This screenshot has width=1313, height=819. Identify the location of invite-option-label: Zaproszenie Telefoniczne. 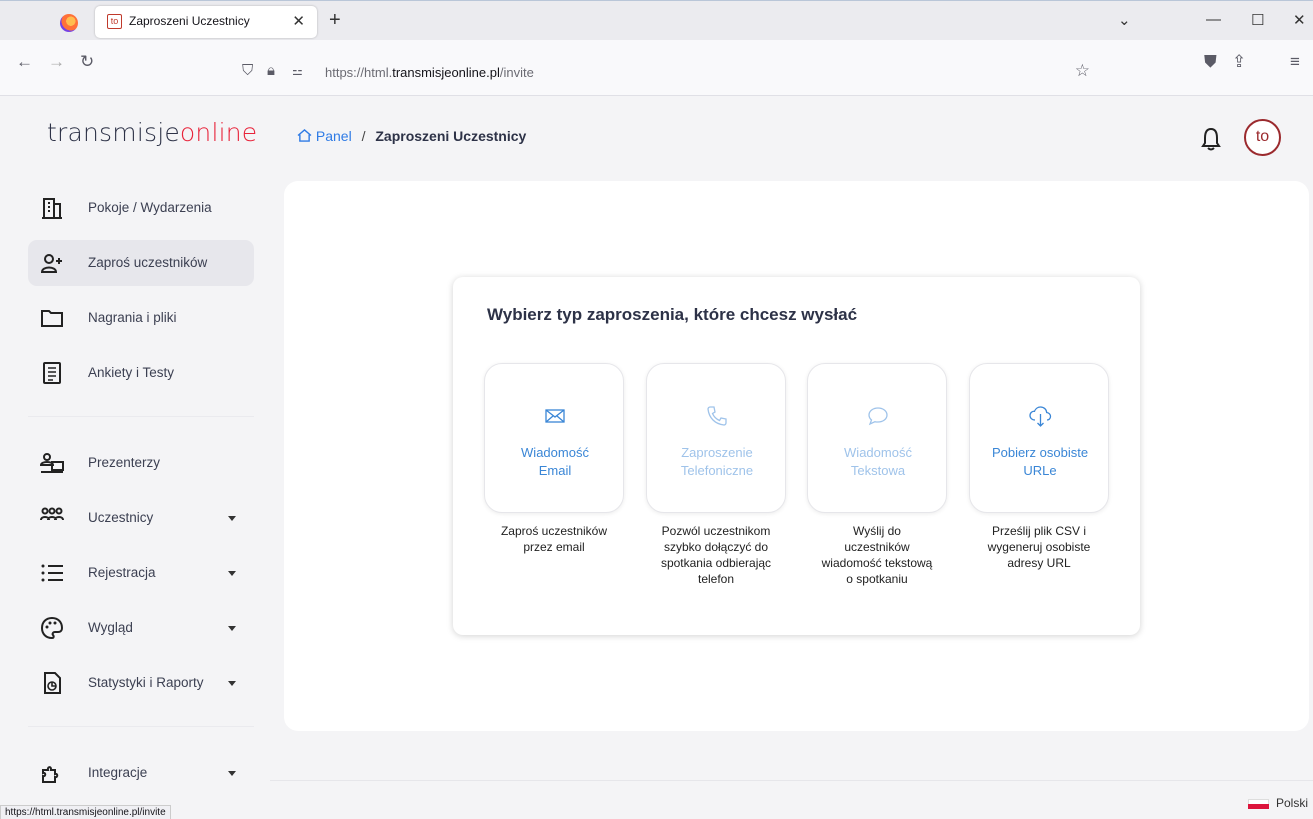
(717, 461).